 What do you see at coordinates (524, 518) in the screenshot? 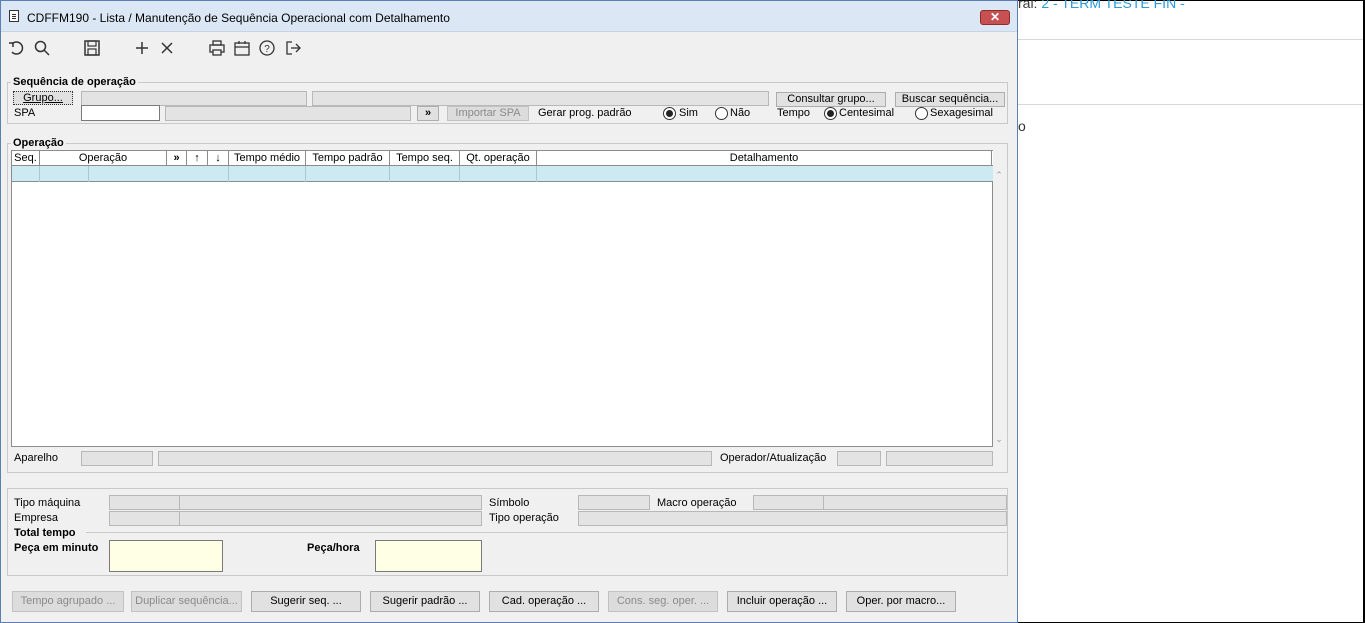
I see `tipo-operacao-label: Tipo operação` at bounding box center [524, 518].